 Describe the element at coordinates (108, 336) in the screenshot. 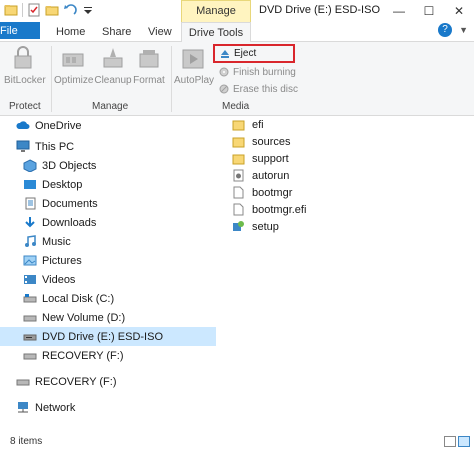

I see `nav-item-dvd-drive-e: DVD Drive (E:) ESD-ISO` at that location.